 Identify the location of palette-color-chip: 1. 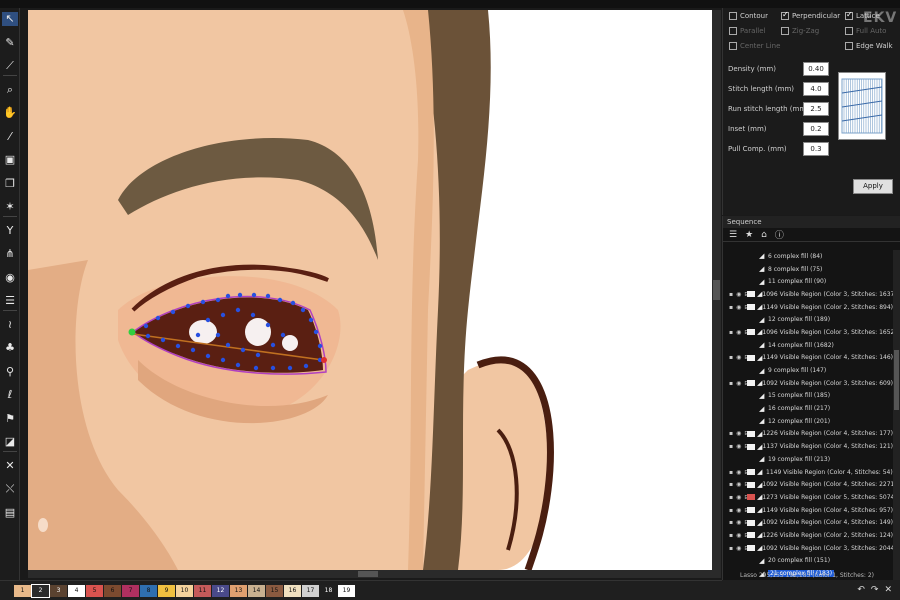
(22, 590).